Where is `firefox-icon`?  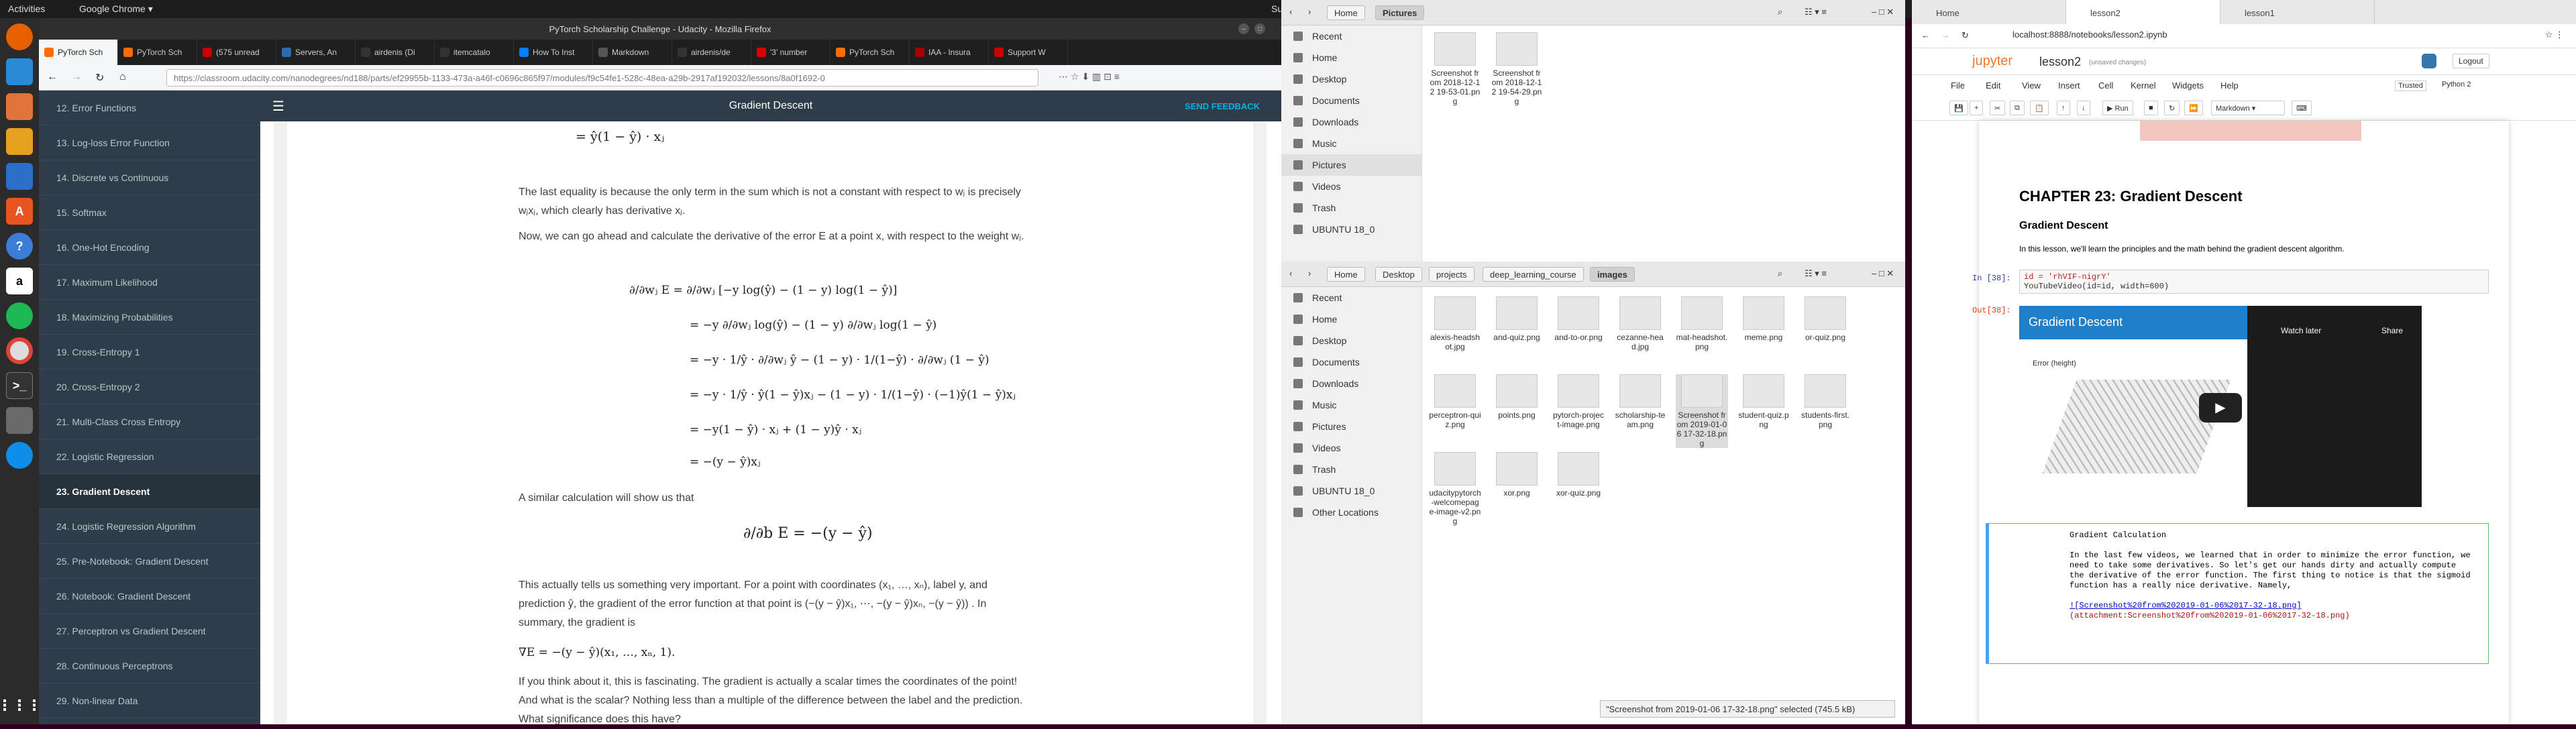
firefox-icon is located at coordinates (19, 37).